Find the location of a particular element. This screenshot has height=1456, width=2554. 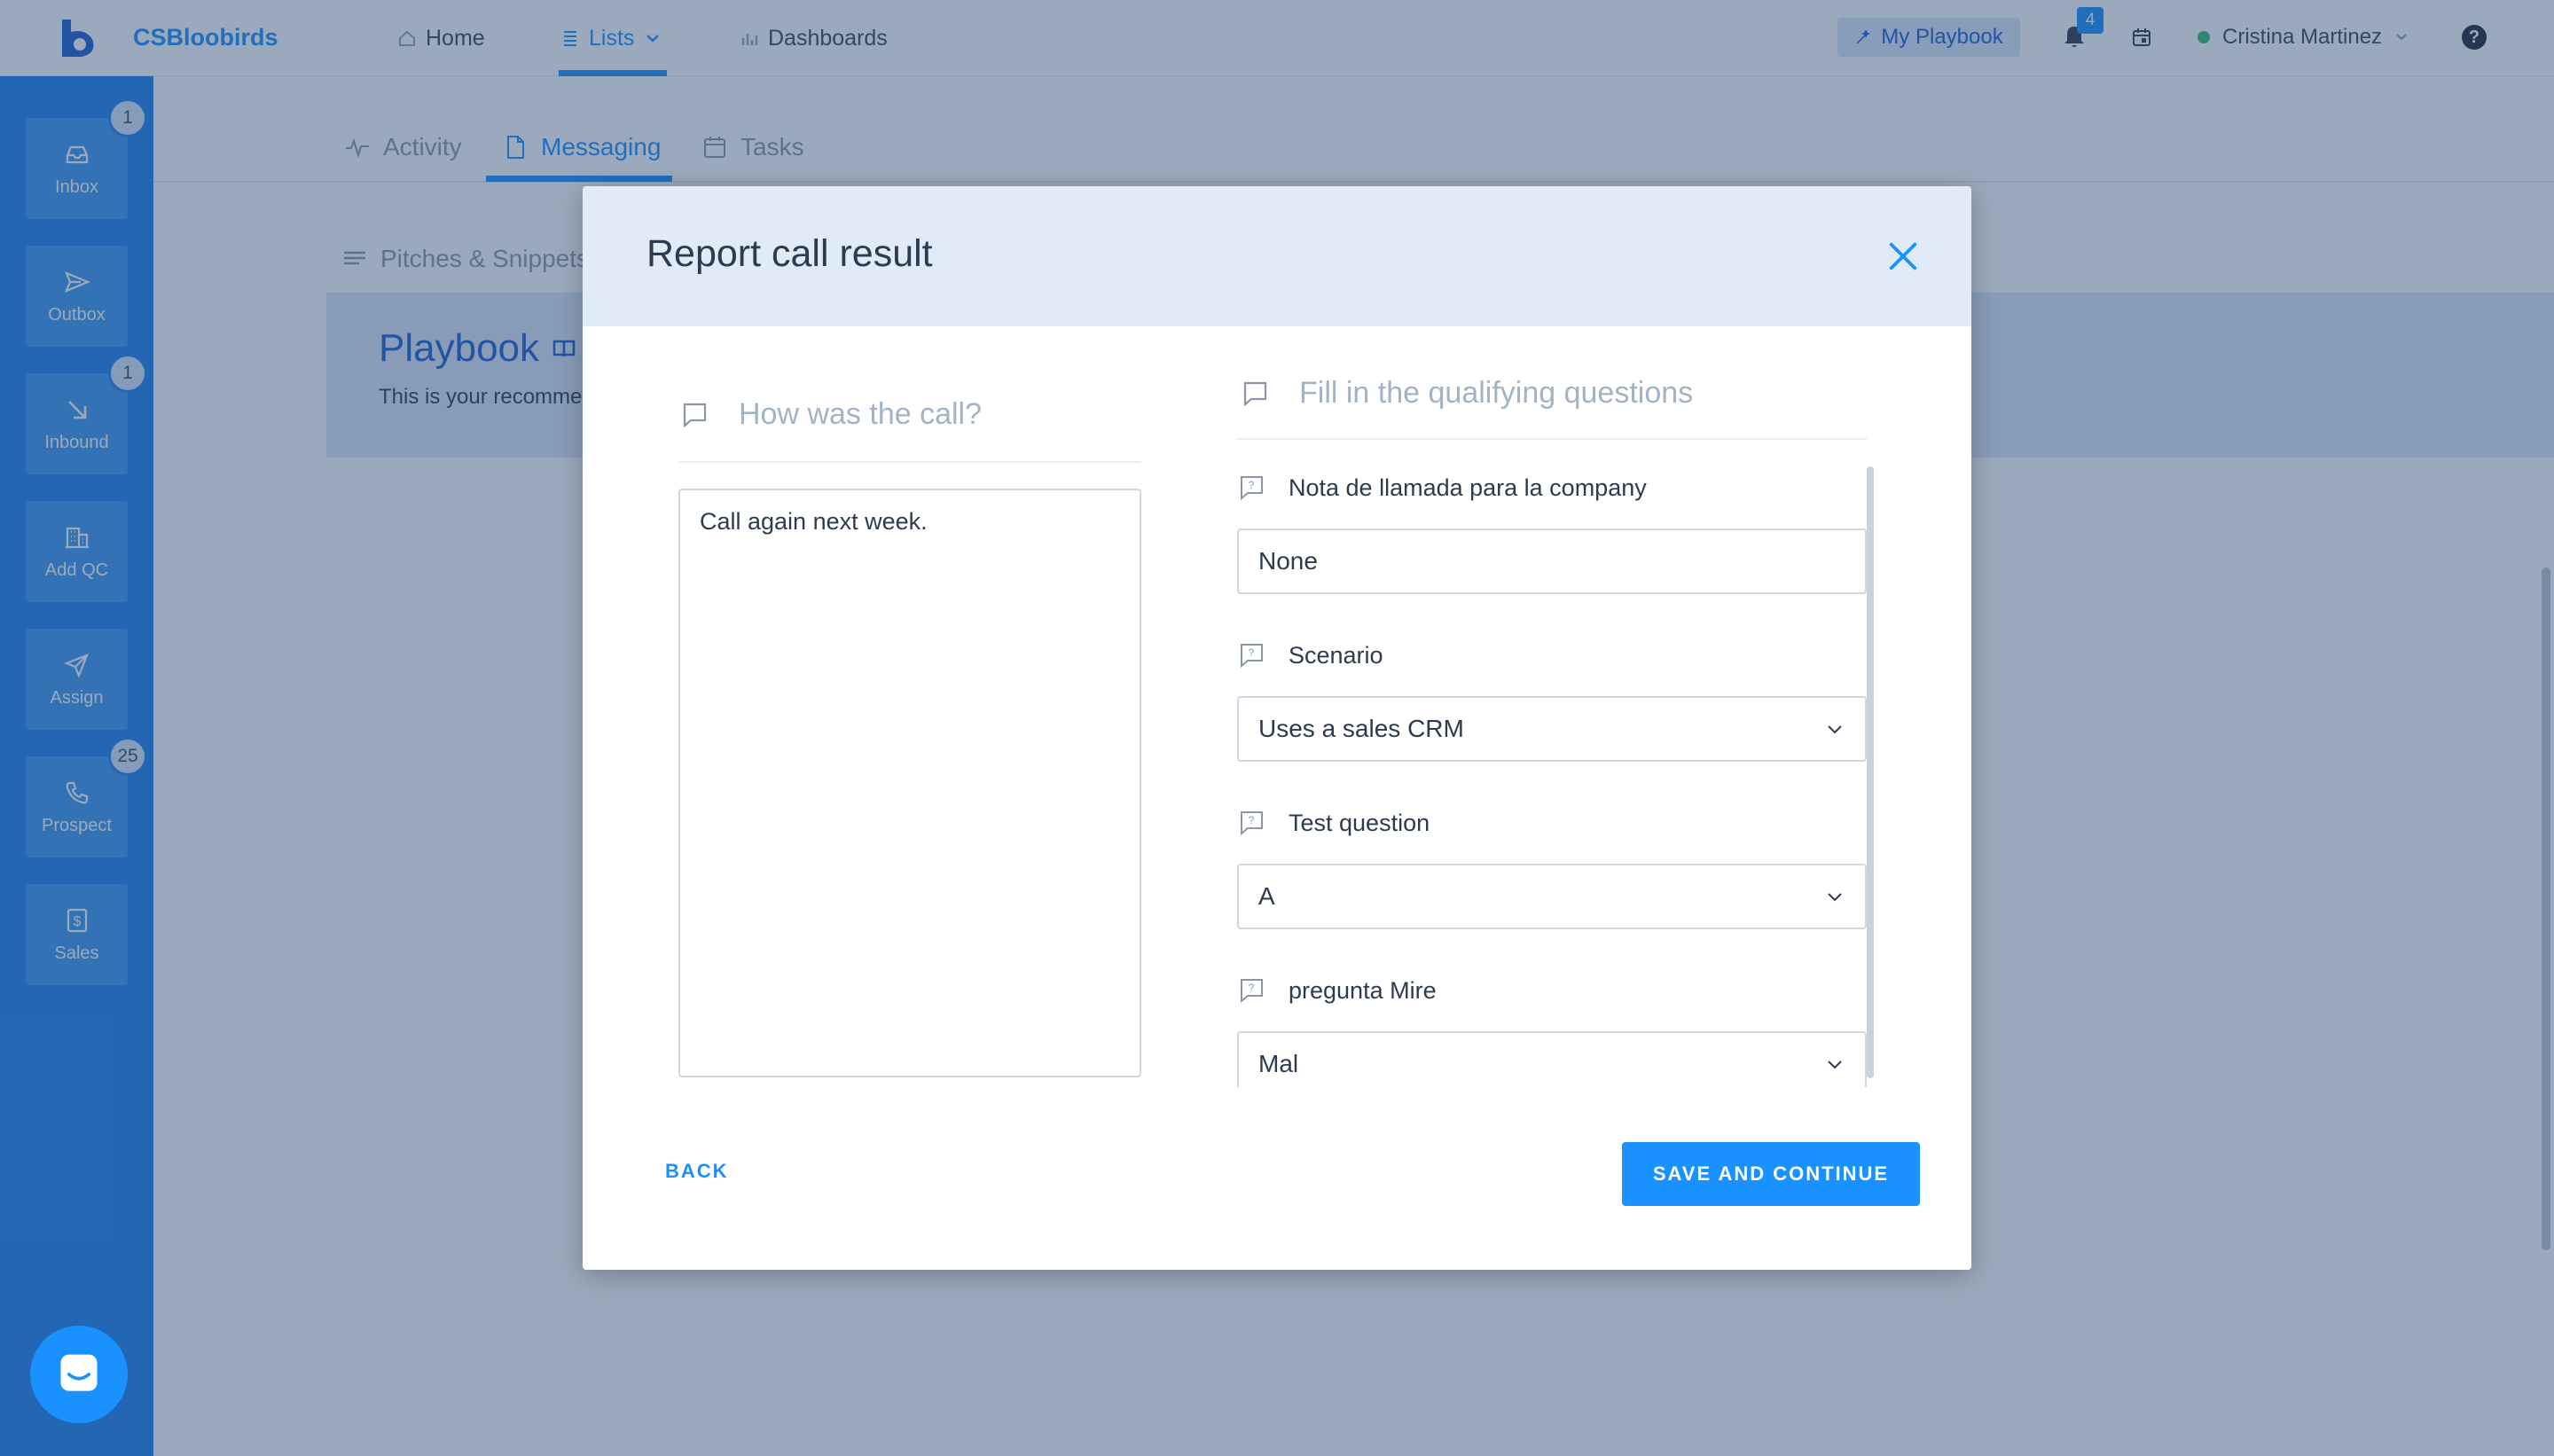

question-label: ? Test question is located at coordinates (1333, 823).